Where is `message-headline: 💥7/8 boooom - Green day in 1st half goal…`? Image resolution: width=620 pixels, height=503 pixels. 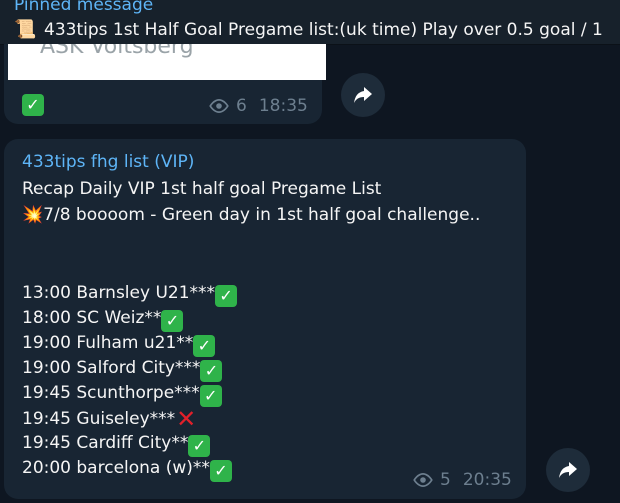
message-headline: 💥7/8 boooom - Green day in 1st half goal… is located at coordinates (251, 215).